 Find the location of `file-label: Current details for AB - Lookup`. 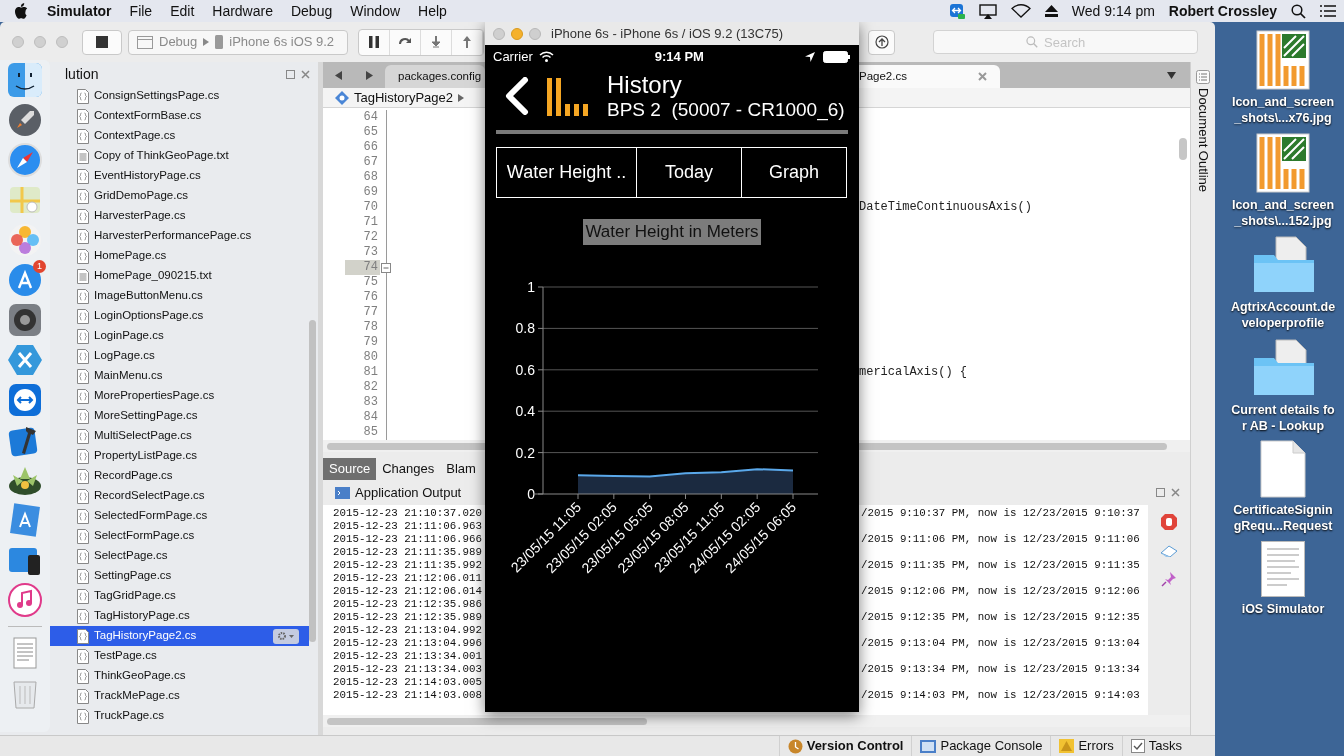

file-label: Current details for AB - Lookup is located at coordinates (1283, 417).